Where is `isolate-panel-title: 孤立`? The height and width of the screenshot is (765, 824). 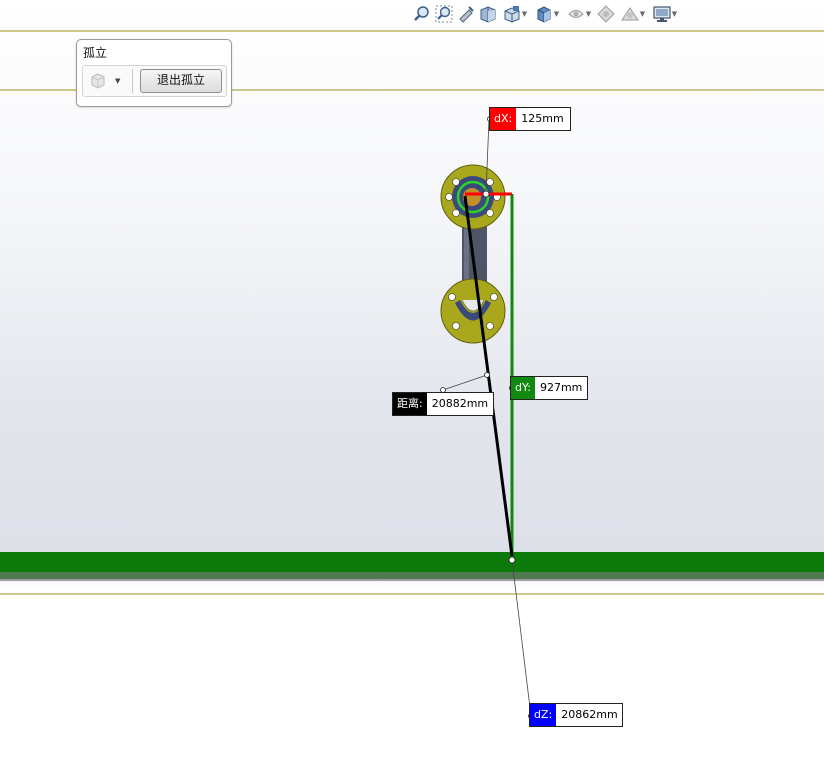 isolate-panel-title: 孤立 is located at coordinates (95, 53).